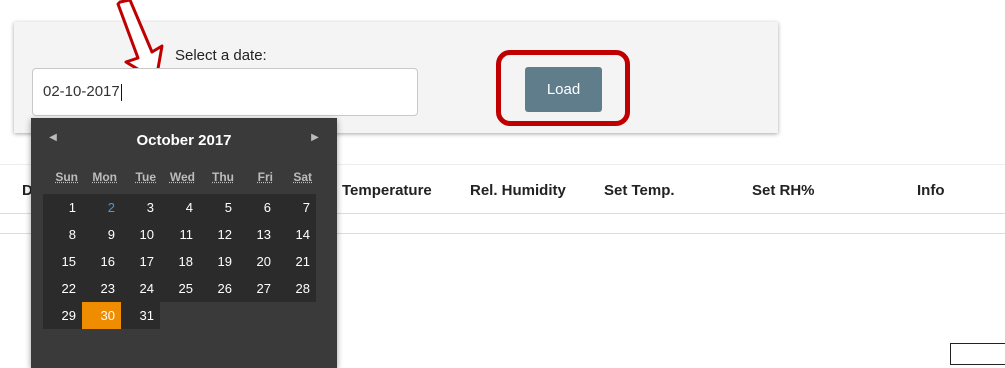 This screenshot has width=1005, height=368. Describe the element at coordinates (62, 207) in the screenshot. I see `day-cell: 1` at that location.